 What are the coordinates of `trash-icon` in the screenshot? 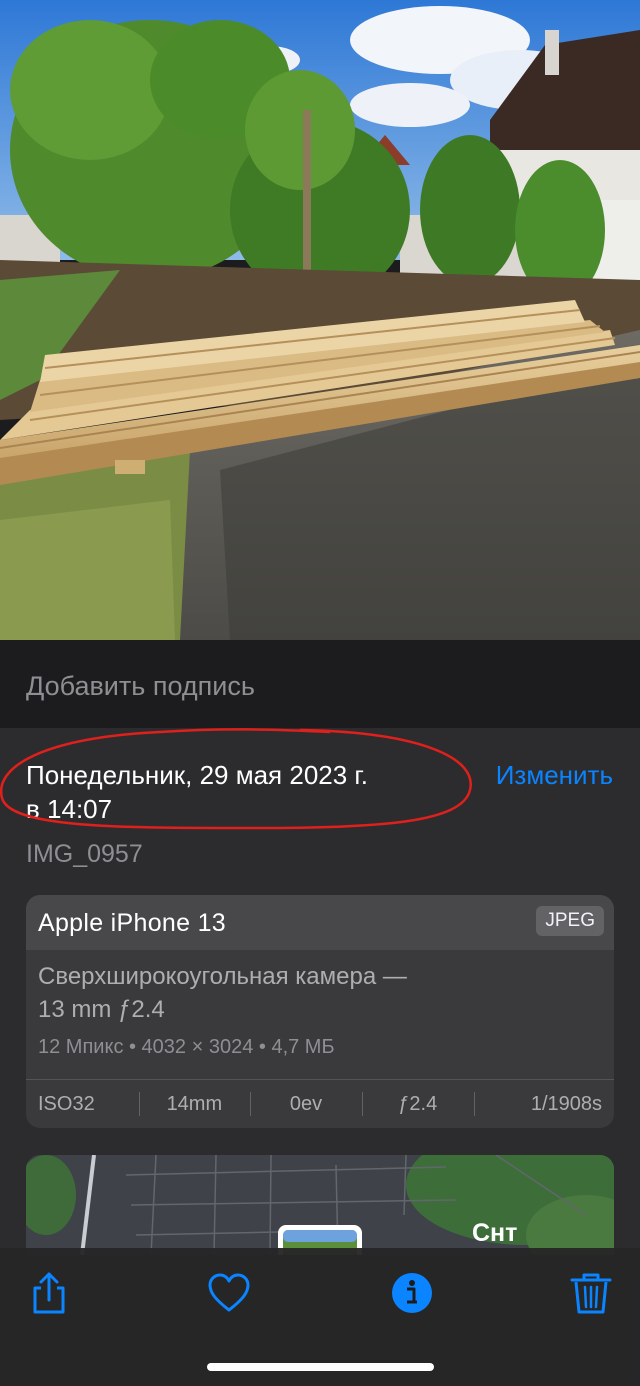 It's located at (591, 1293).